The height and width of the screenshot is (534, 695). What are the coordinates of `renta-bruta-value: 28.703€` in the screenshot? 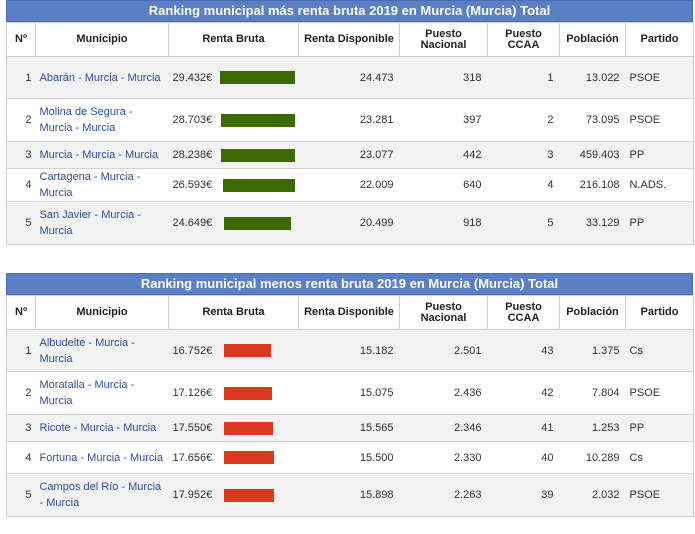 It's located at (192, 120).